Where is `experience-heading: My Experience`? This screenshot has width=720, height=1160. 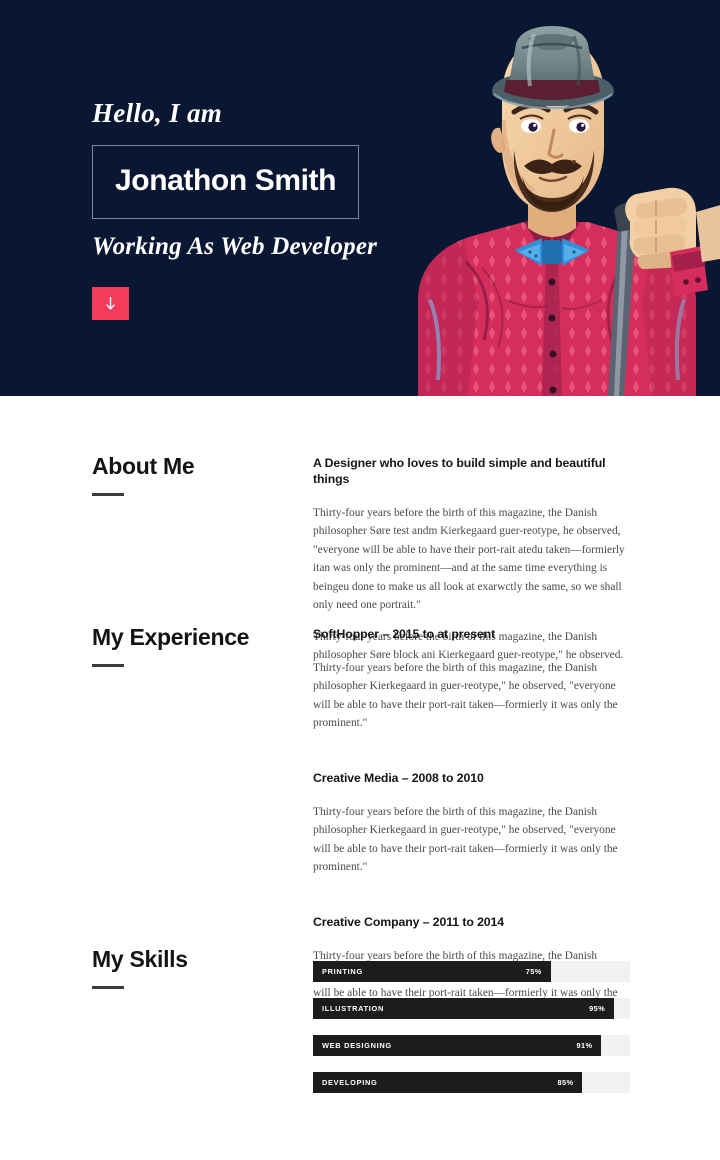
experience-heading: My Experience is located at coordinates (171, 637).